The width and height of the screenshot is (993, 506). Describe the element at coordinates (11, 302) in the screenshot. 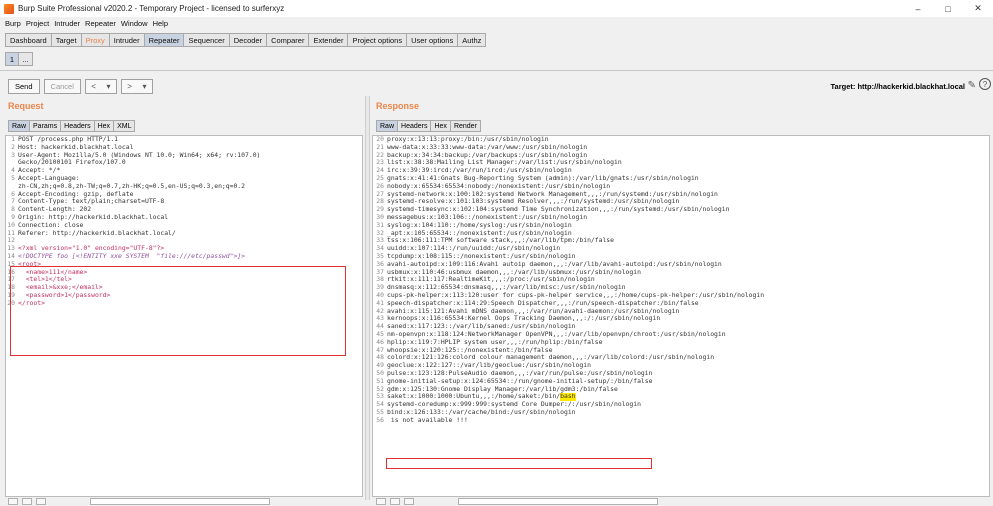

I see `line-number: 20` at that location.